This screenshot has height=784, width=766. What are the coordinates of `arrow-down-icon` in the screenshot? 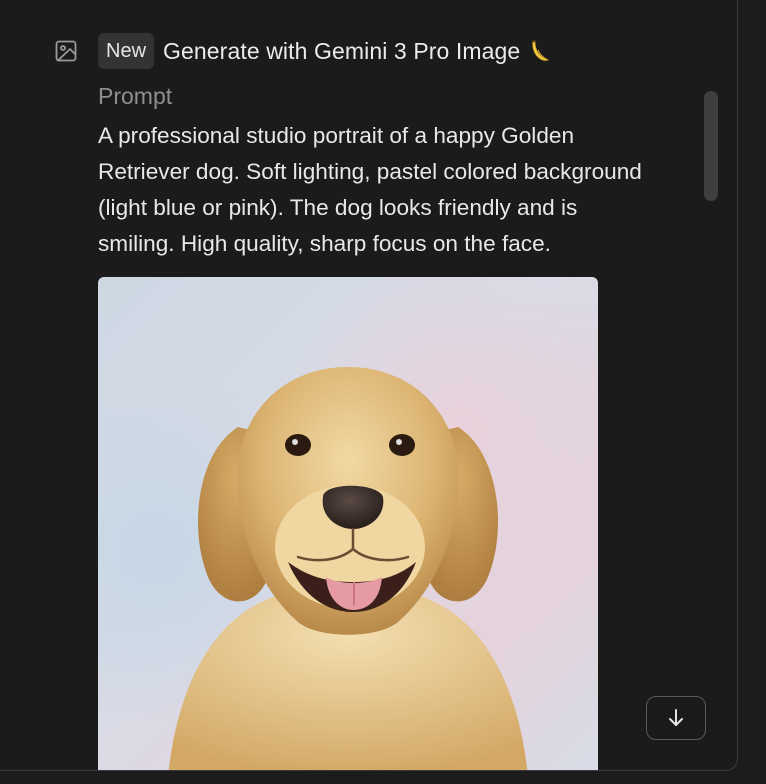 It's located at (676, 717).